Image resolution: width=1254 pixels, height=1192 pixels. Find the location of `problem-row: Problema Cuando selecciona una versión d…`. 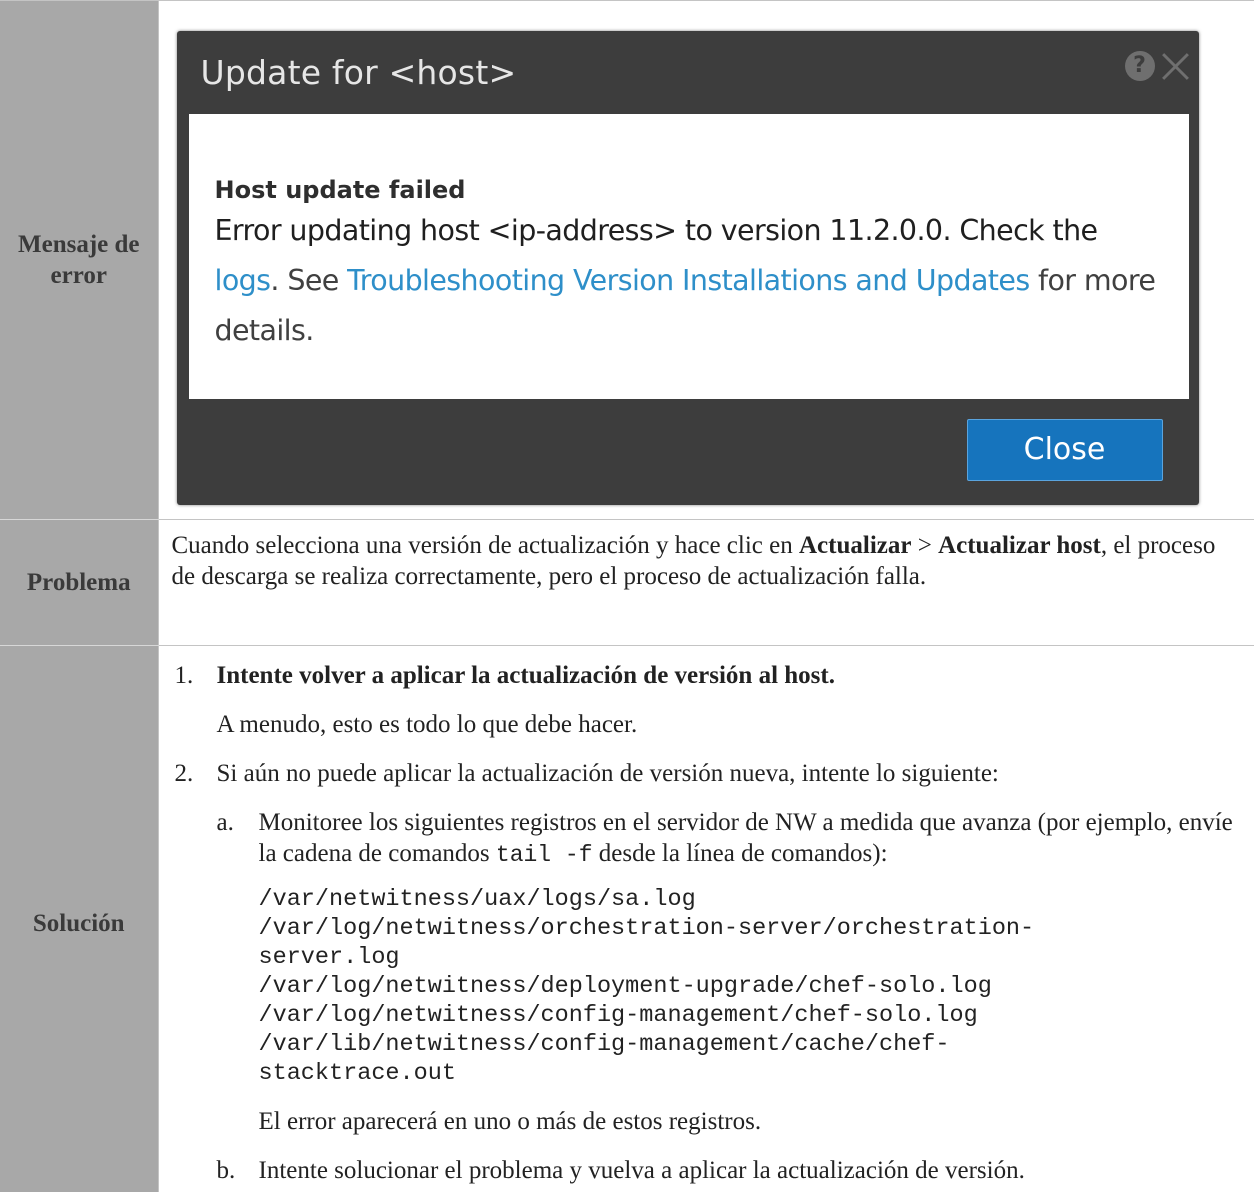

problem-row: Problema Cuando selecciona una versión d… is located at coordinates (627, 582).